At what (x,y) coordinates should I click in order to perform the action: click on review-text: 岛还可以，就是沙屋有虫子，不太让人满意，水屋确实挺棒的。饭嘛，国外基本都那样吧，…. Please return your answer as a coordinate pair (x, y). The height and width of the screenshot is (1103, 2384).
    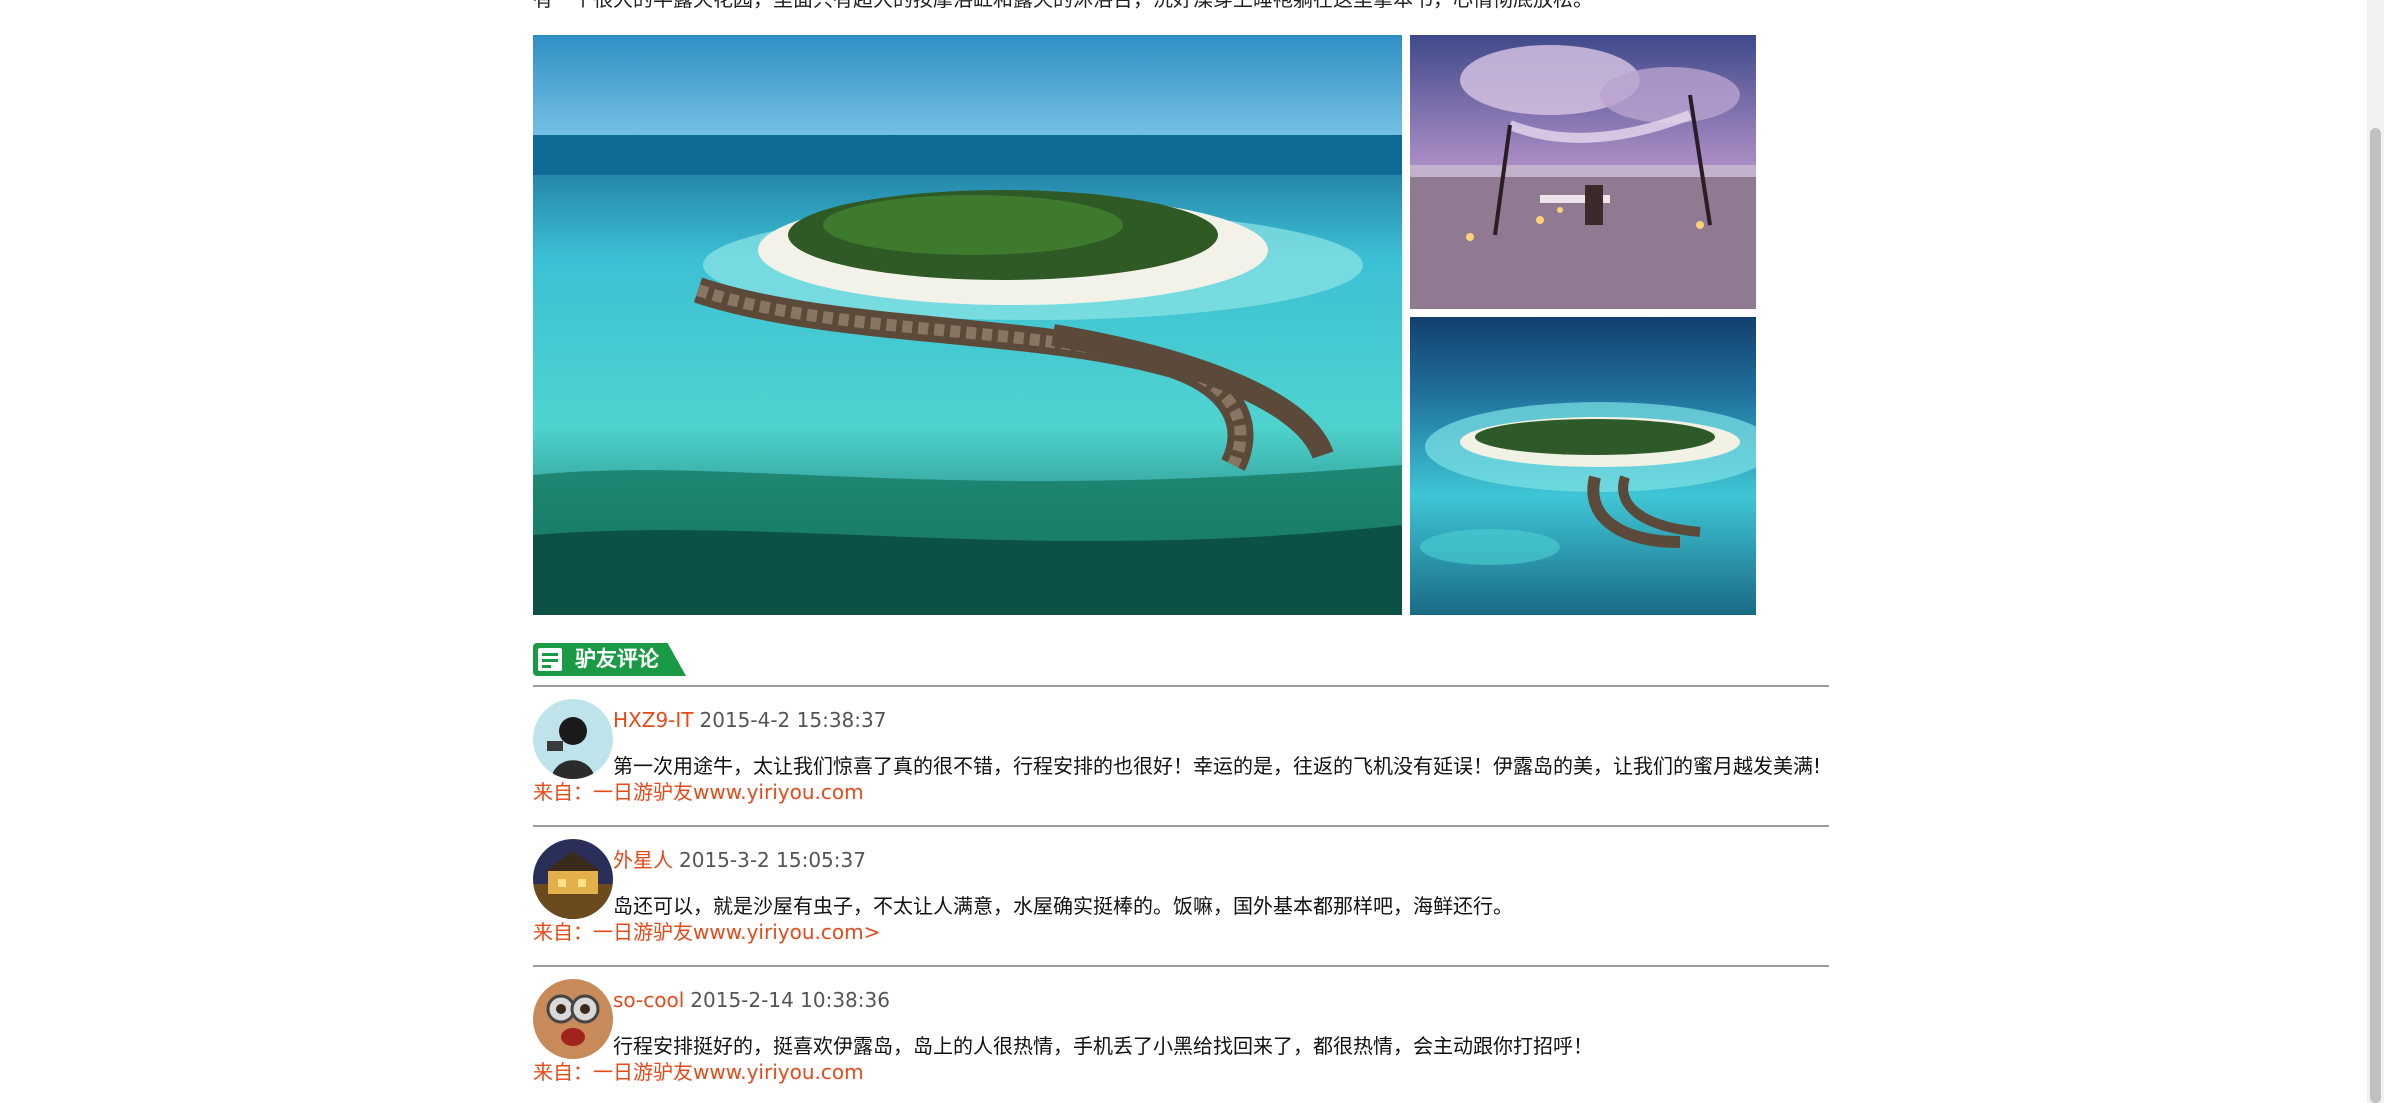
    Looking at the image, I should click on (1063, 906).